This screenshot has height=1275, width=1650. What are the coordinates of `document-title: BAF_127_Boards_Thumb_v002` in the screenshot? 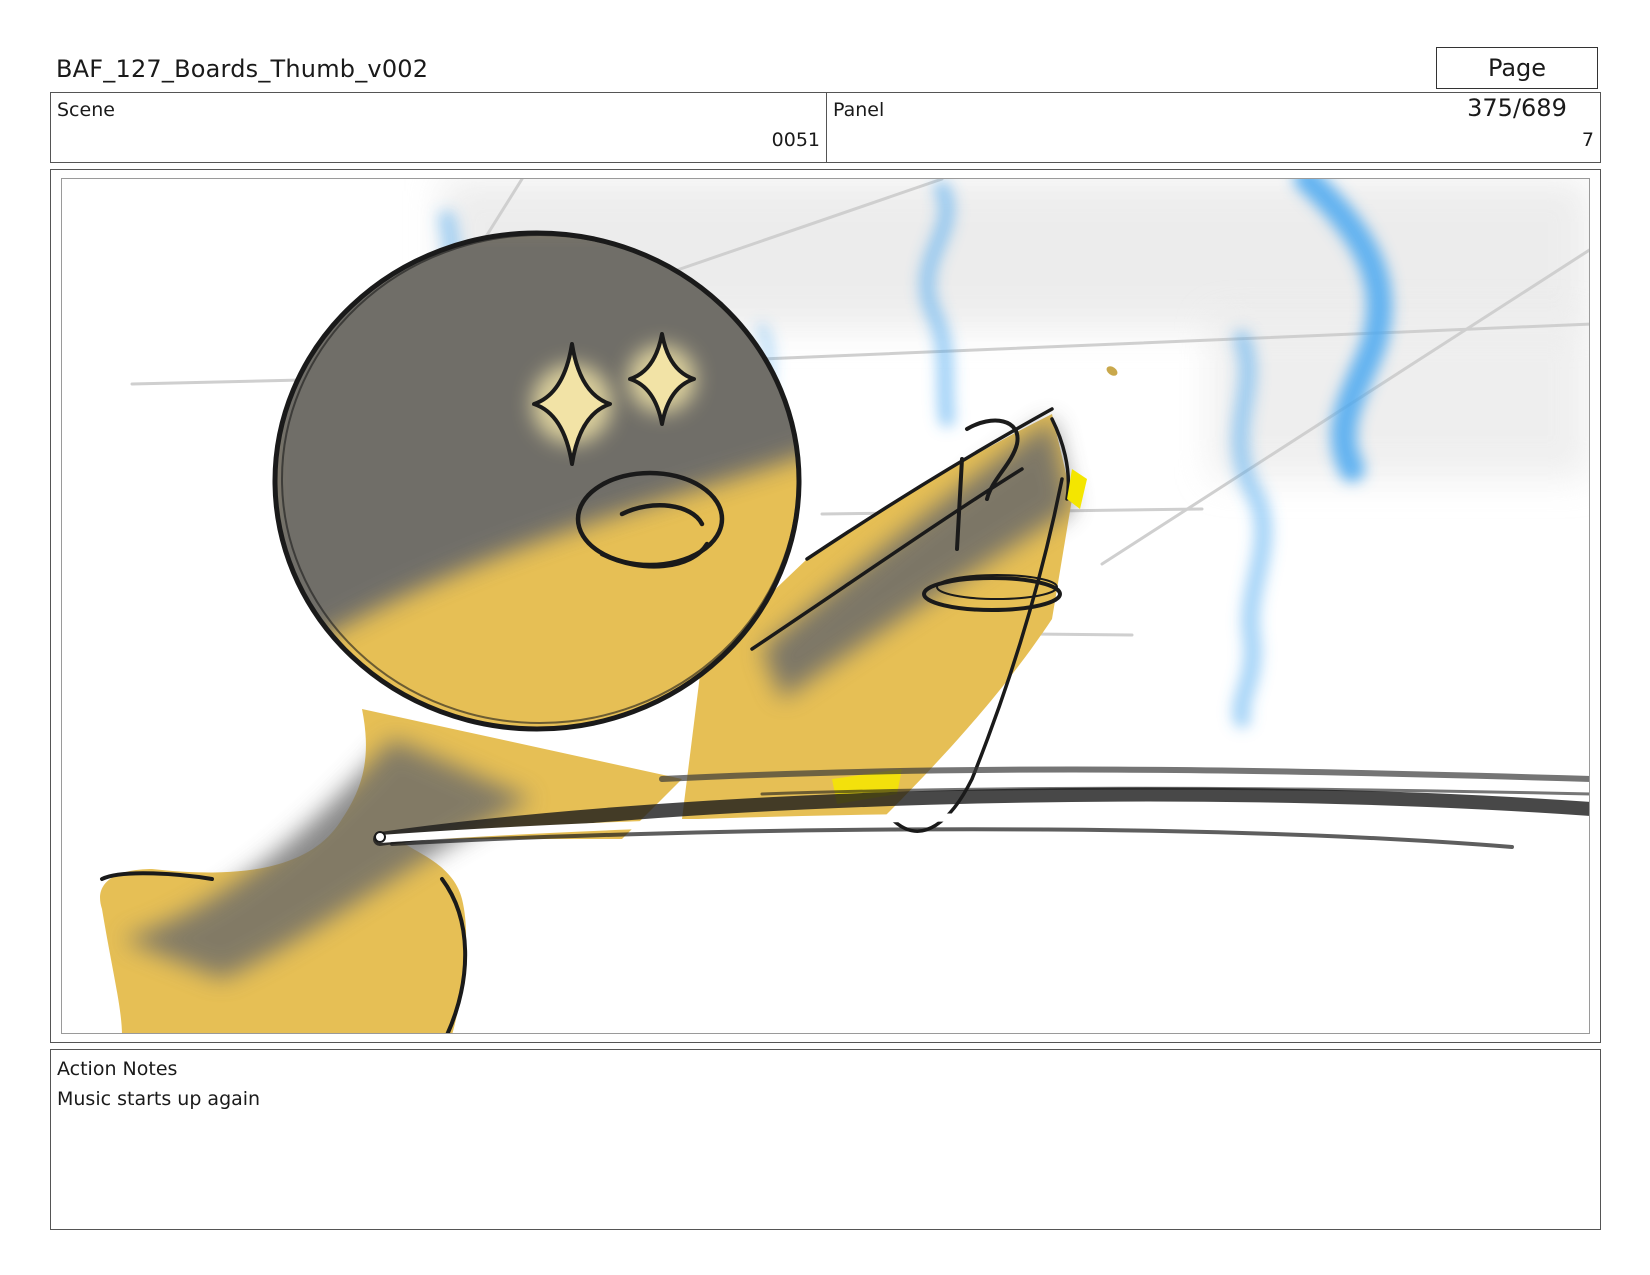 It's located at (242, 69).